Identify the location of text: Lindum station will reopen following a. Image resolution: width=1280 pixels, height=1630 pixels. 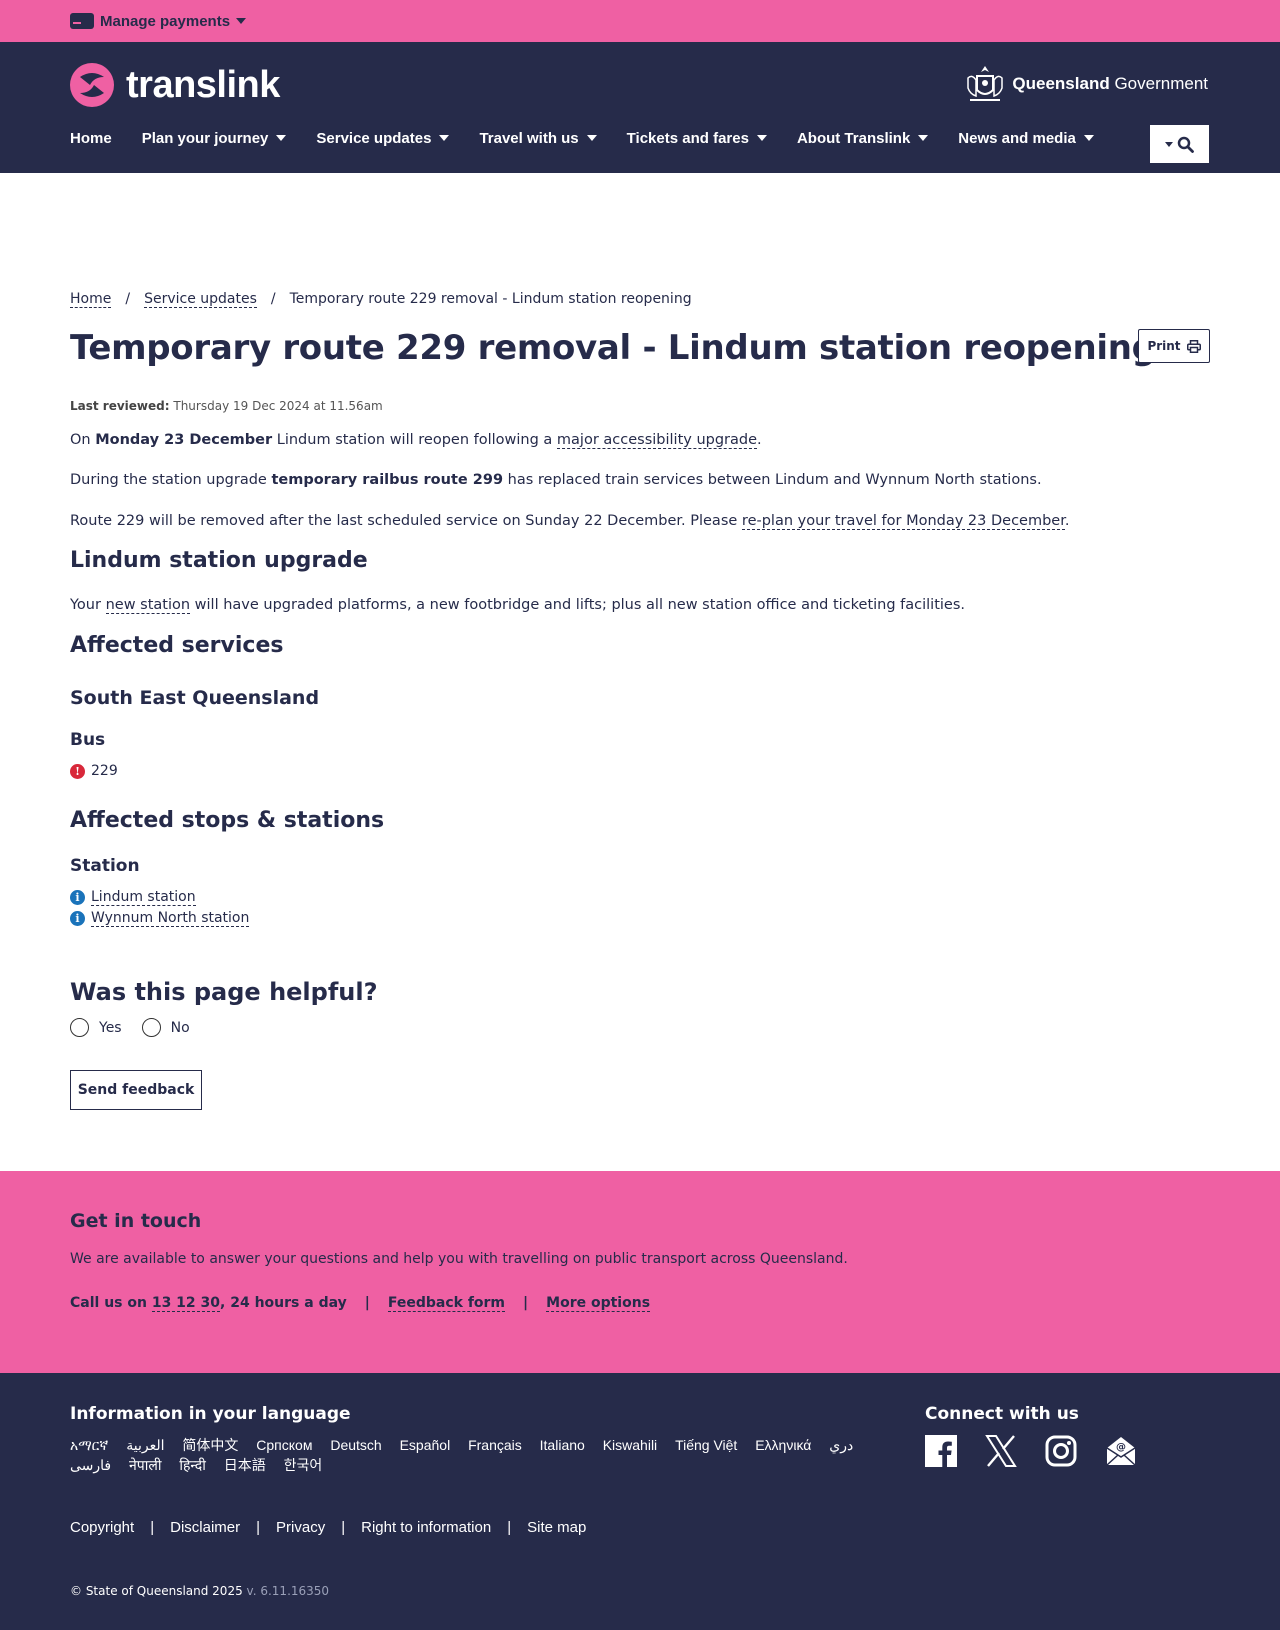
(414, 440).